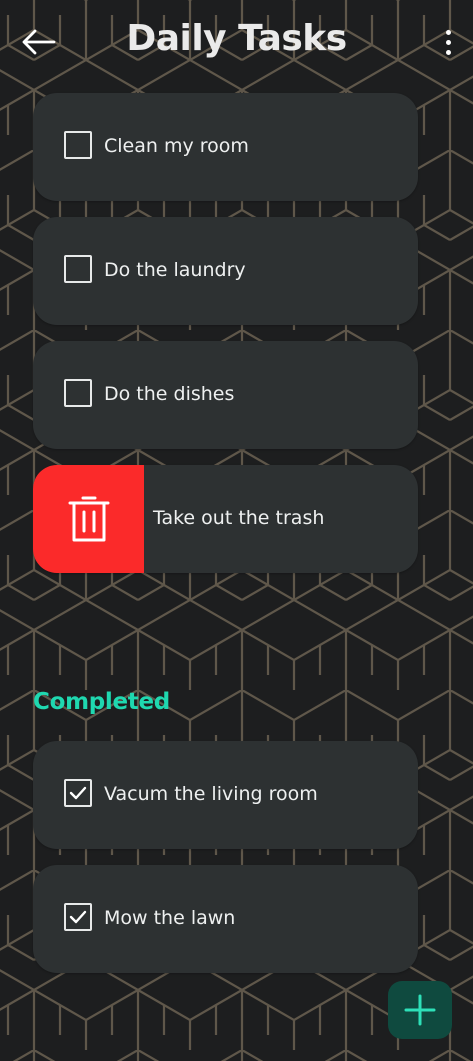 This screenshot has height=1061, width=473. Describe the element at coordinates (448, 32) in the screenshot. I see `more-vert-icon` at that location.